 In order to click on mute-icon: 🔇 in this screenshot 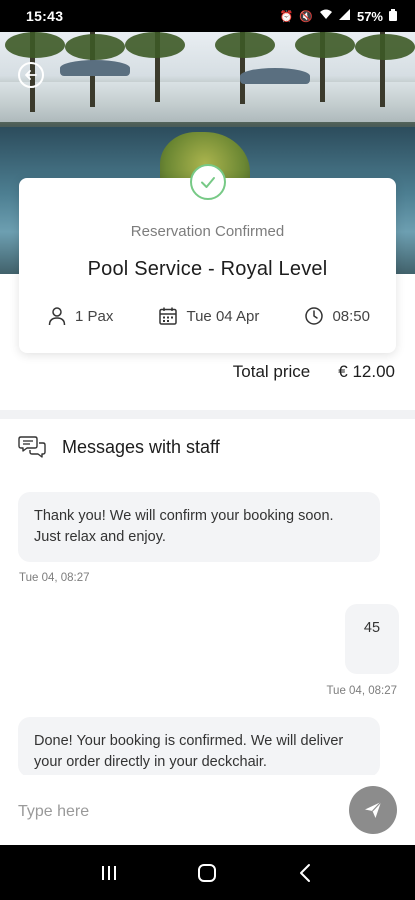, I will do `click(306, 16)`.